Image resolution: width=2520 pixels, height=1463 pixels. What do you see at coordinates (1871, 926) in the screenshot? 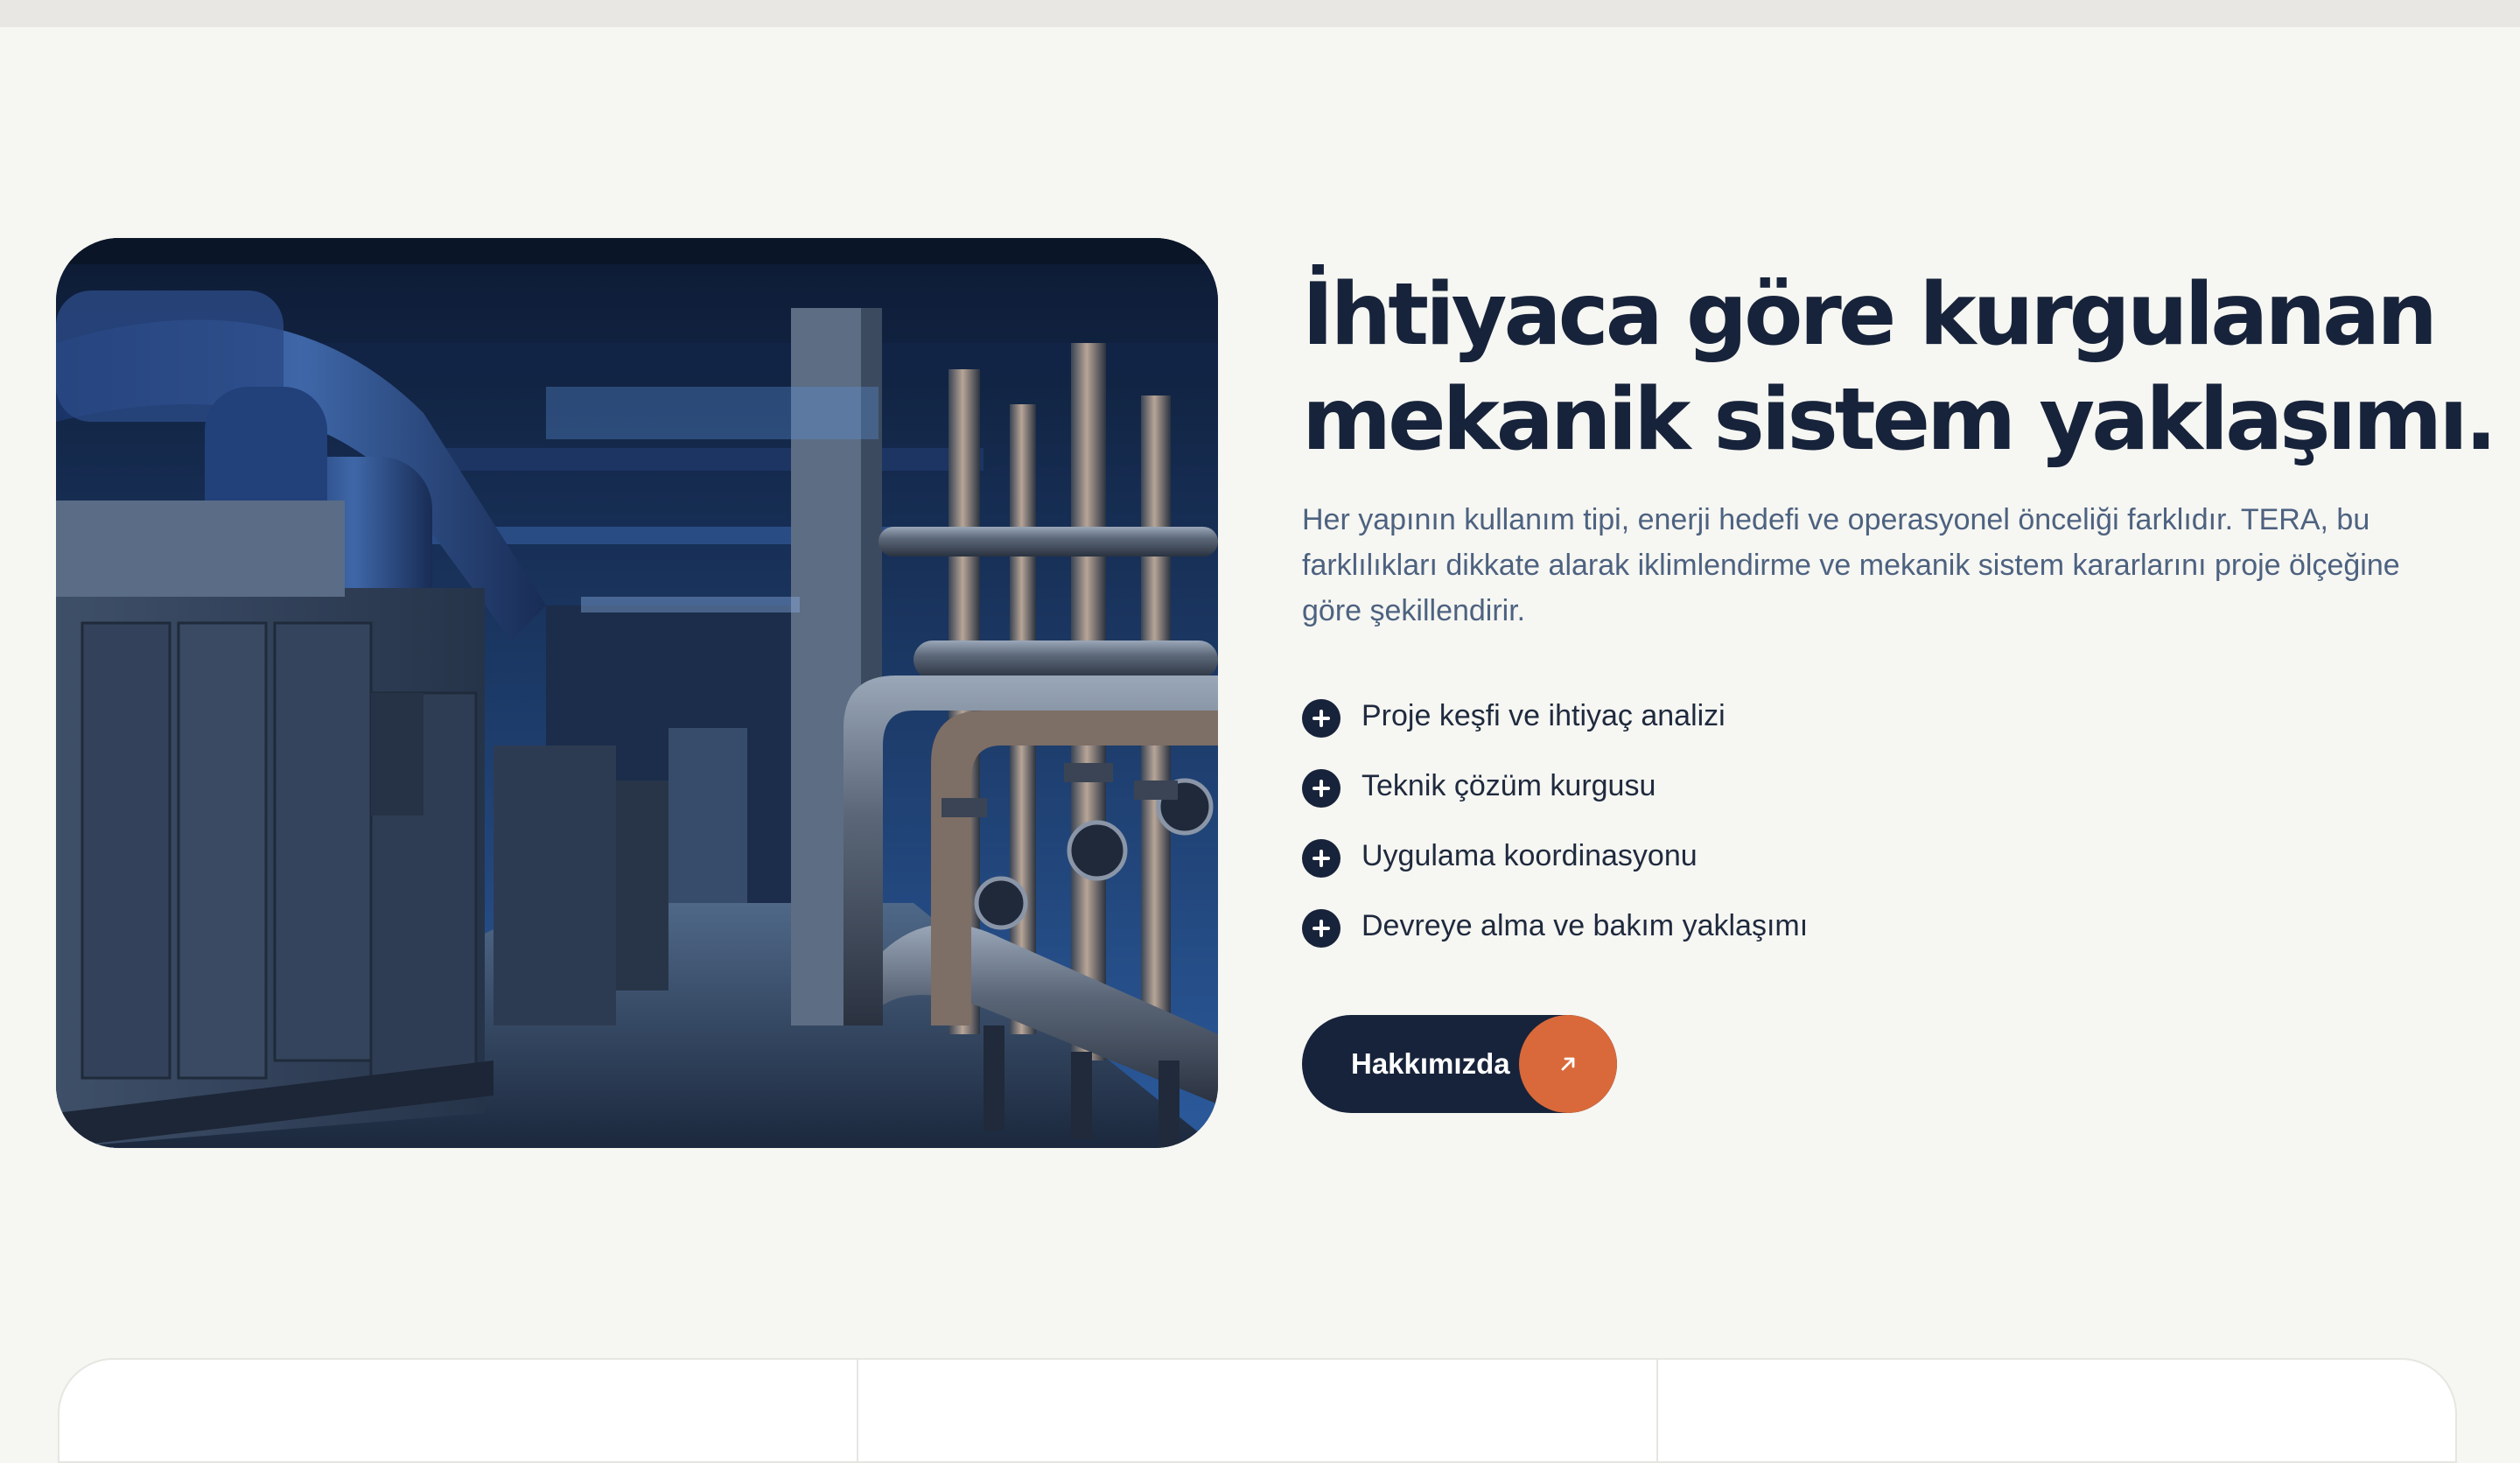
I see `feature-item: Devreye alma ve bakım yaklaşımı` at bounding box center [1871, 926].